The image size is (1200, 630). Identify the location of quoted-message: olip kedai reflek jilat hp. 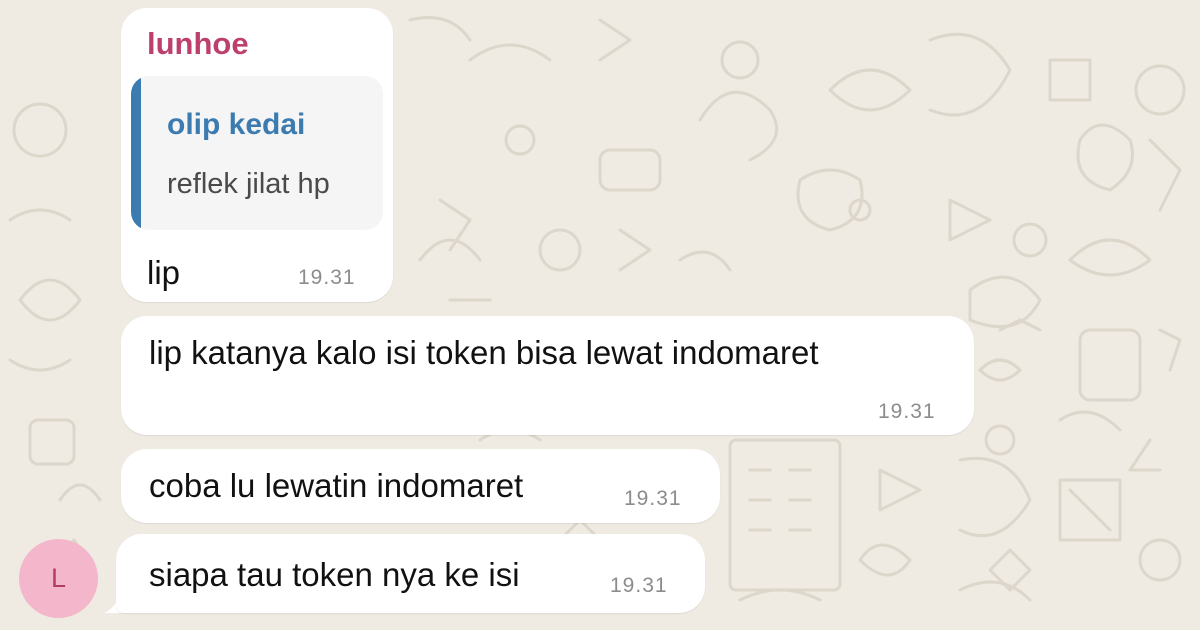
(257, 153).